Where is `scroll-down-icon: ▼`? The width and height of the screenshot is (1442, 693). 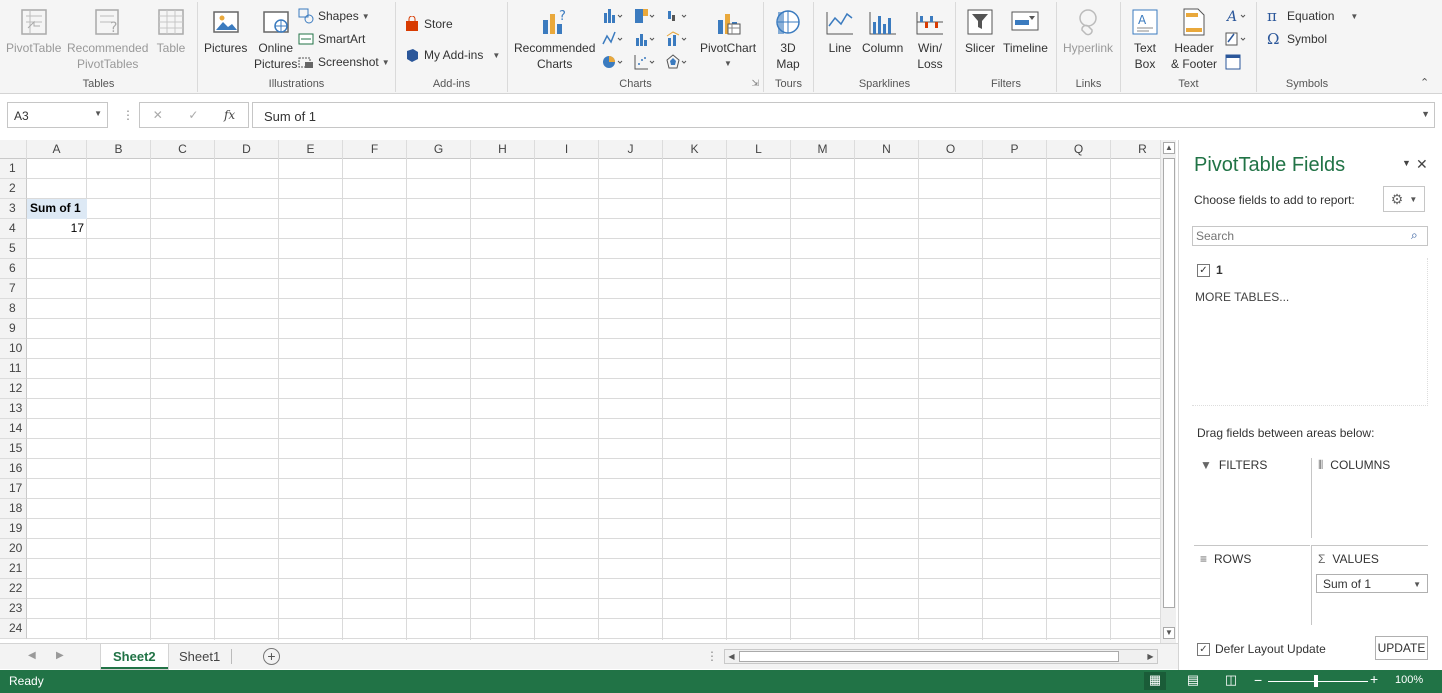
scroll-down-icon: ▼ is located at coordinates (1169, 633).